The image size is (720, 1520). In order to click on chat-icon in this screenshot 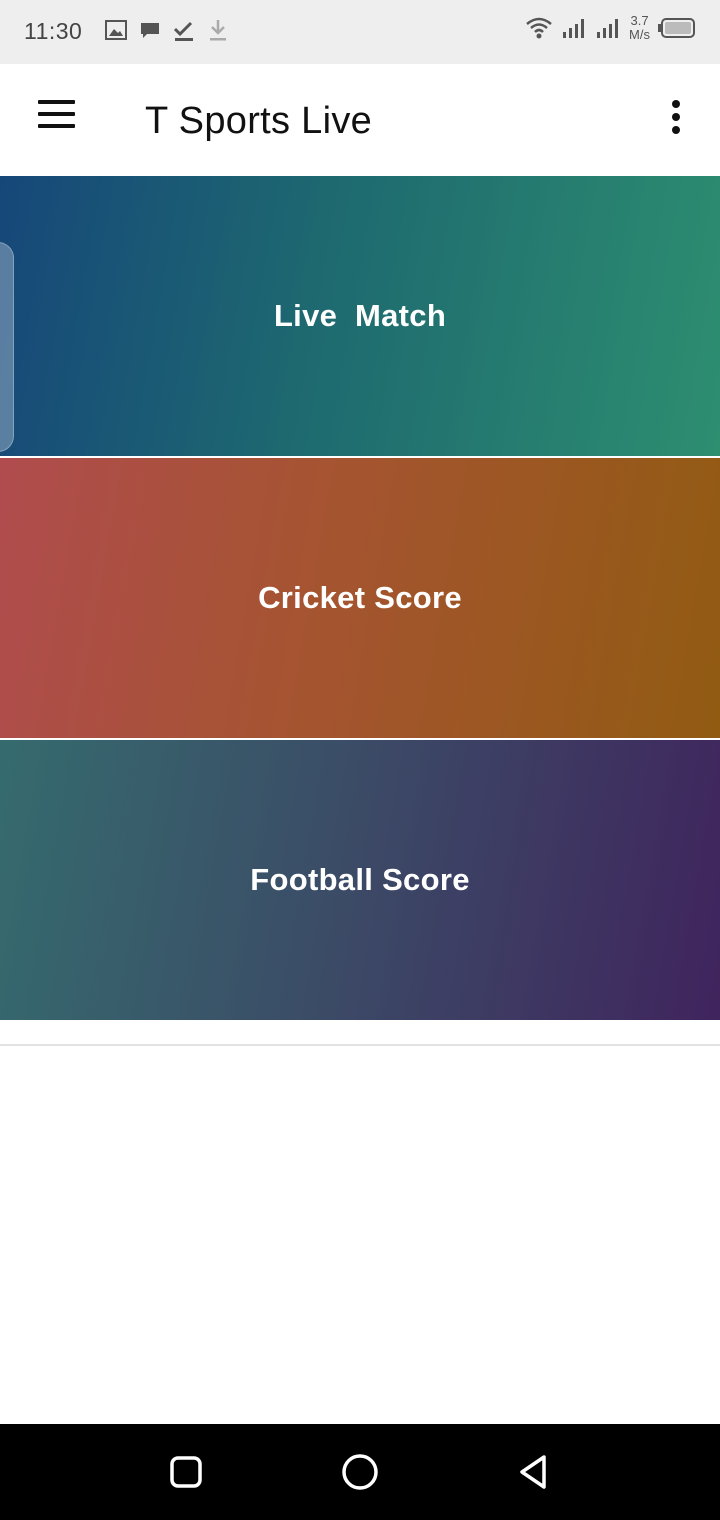, I will do `click(150, 30)`.